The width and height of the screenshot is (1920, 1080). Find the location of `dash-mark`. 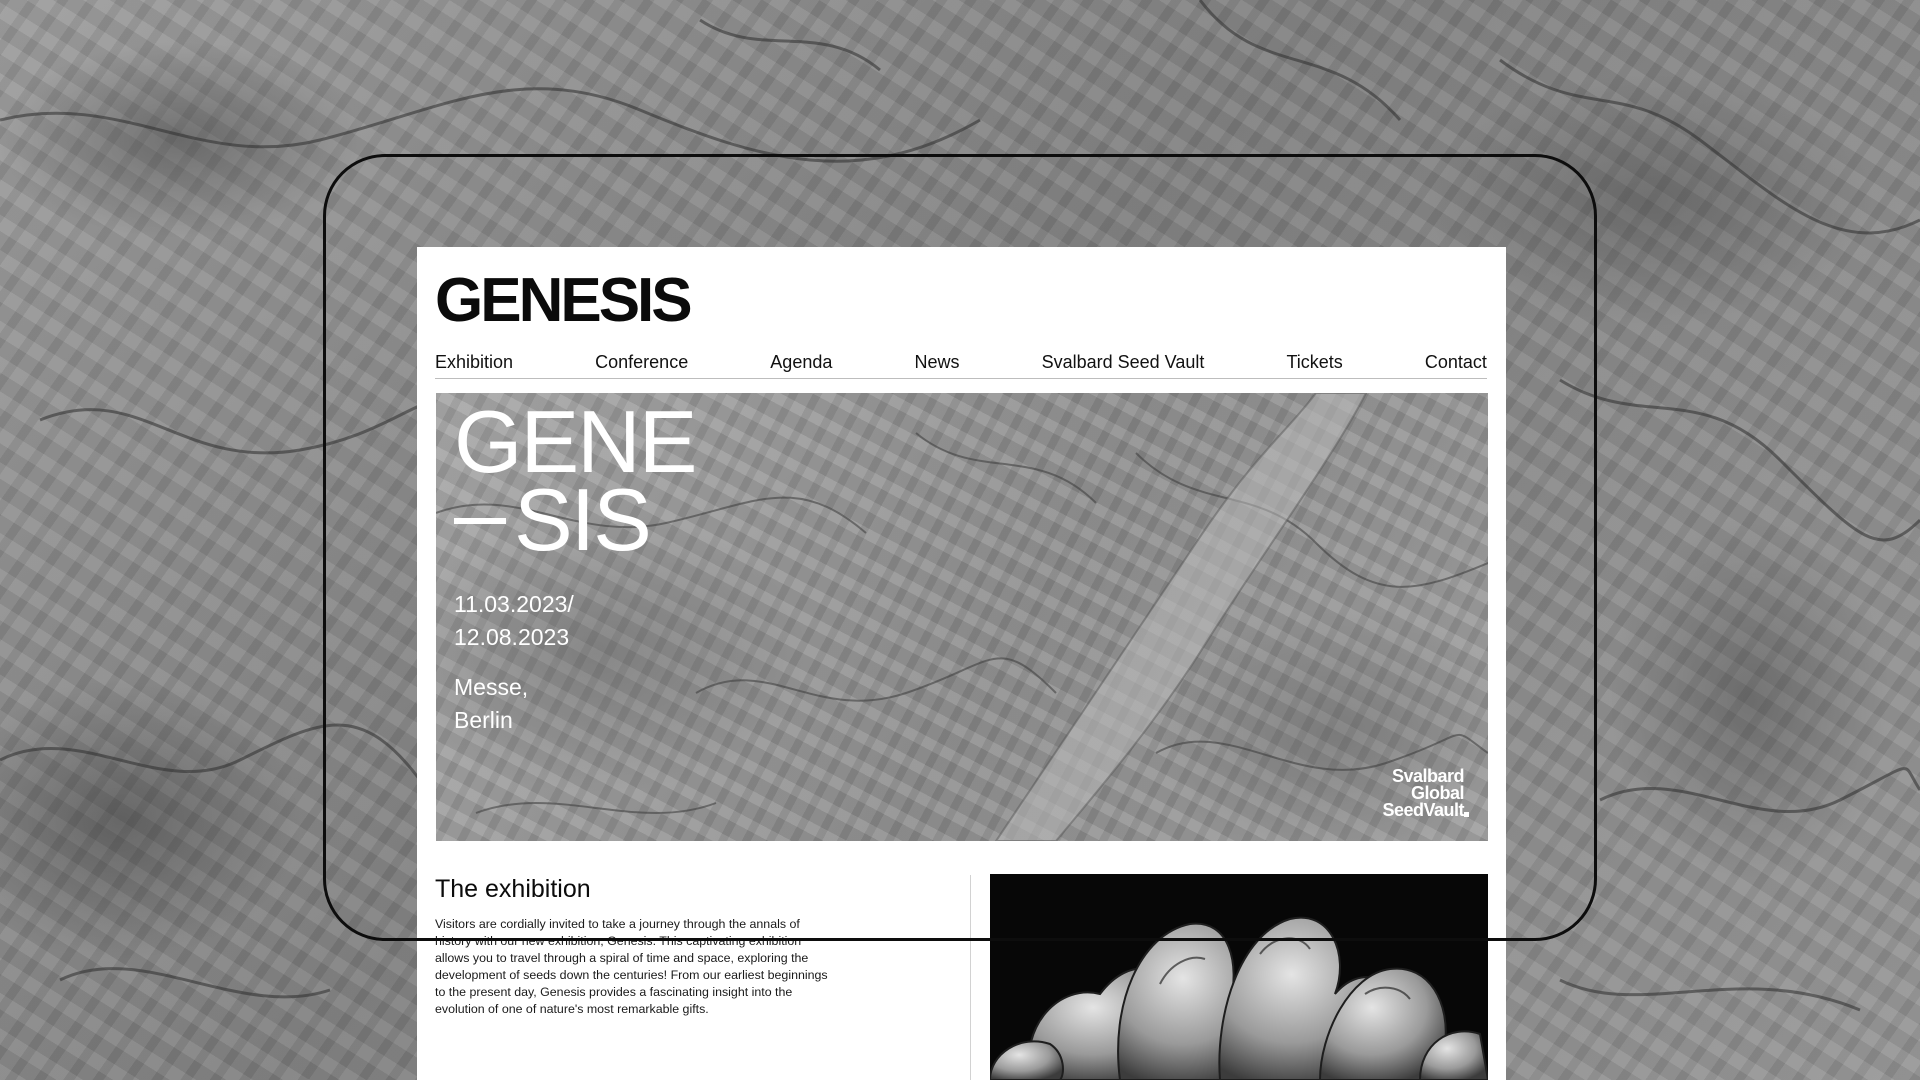

dash-mark is located at coordinates (480, 520).